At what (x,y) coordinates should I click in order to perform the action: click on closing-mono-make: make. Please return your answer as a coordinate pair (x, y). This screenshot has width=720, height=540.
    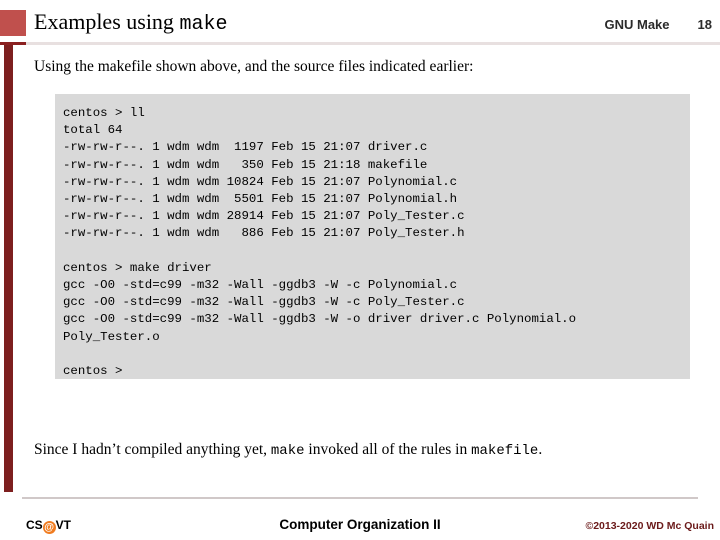
    Looking at the image, I should click on (287, 451).